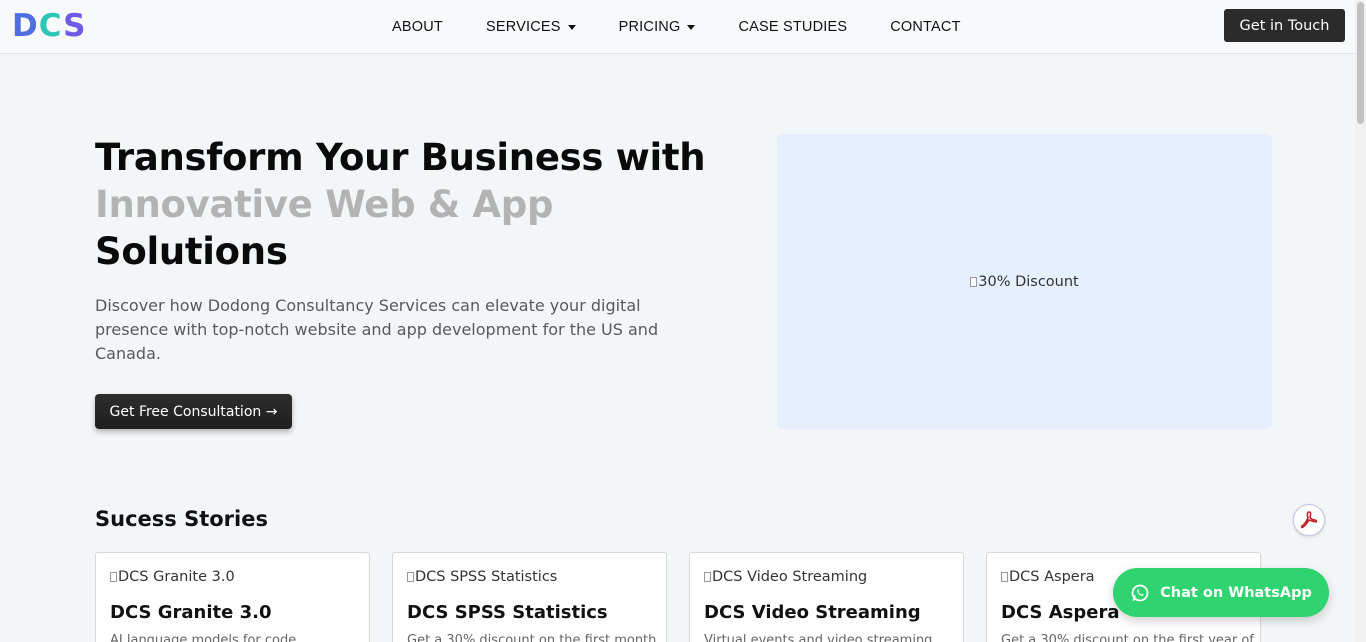  What do you see at coordinates (193, 411) in the screenshot?
I see `free-consultation-button: Get Free Consultation →` at bounding box center [193, 411].